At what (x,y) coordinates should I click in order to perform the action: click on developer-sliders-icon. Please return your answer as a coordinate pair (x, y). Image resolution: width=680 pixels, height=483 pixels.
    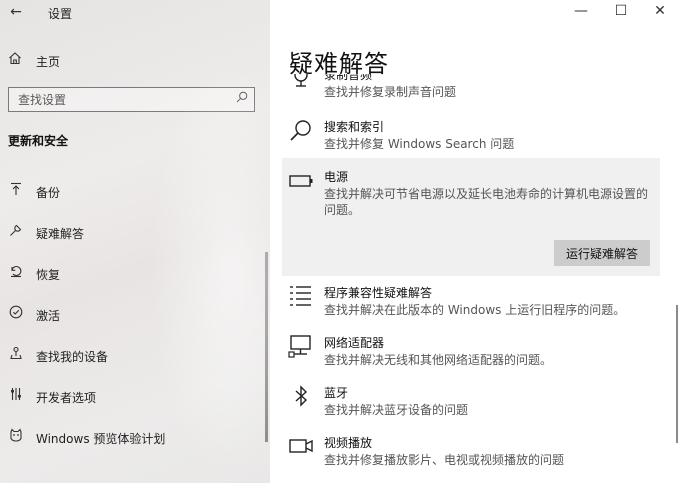
    Looking at the image, I should click on (16, 395).